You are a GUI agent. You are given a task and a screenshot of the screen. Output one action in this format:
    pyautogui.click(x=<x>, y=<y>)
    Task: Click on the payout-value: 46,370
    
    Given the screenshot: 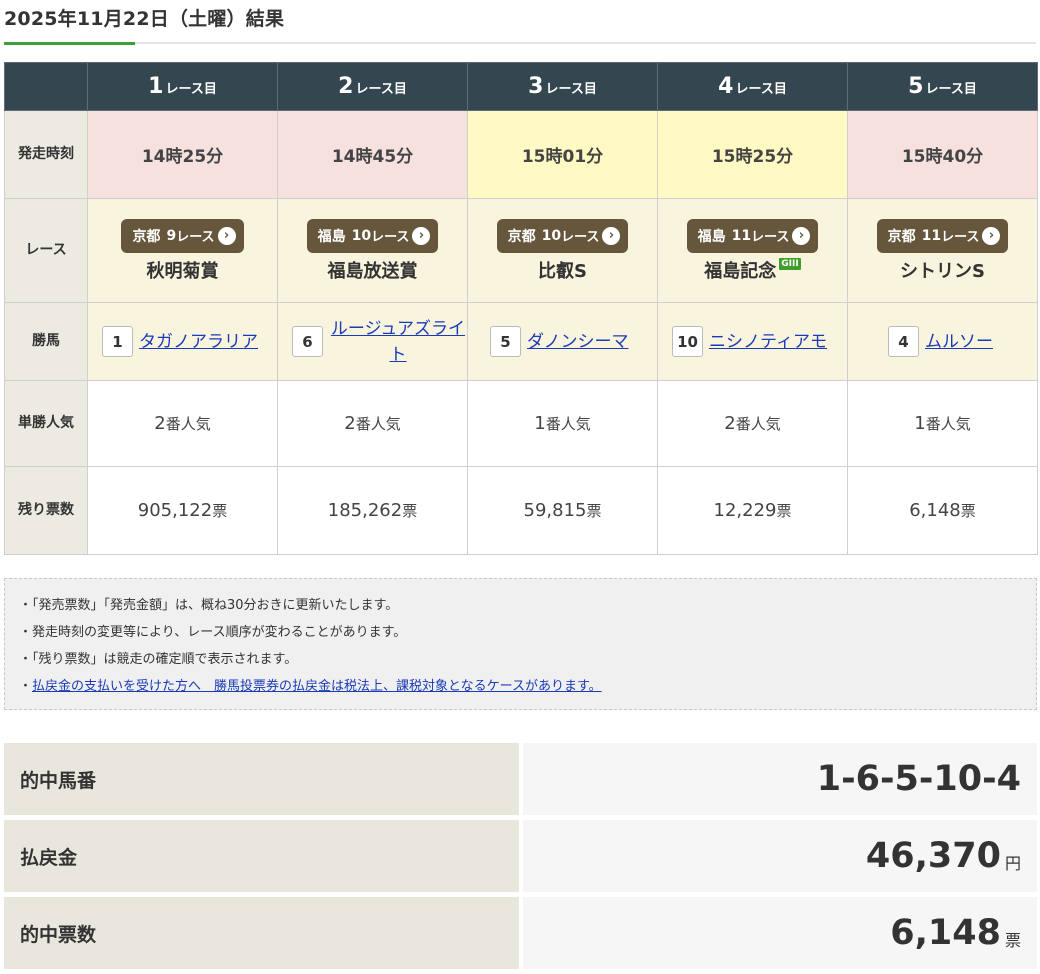 What is the action you would take?
    pyautogui.click(x=933, y=856)
    